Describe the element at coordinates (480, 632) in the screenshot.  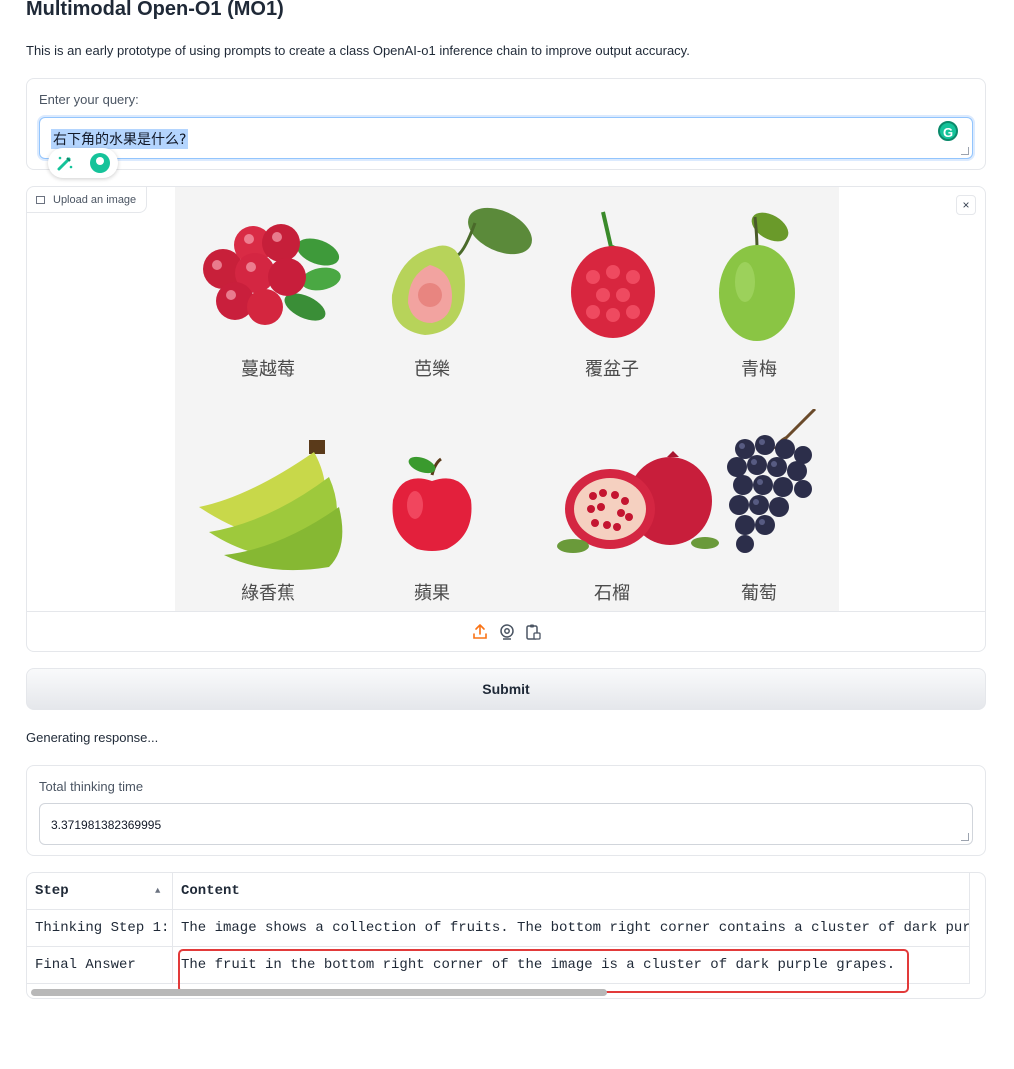
I see `upload-icon` at that location.